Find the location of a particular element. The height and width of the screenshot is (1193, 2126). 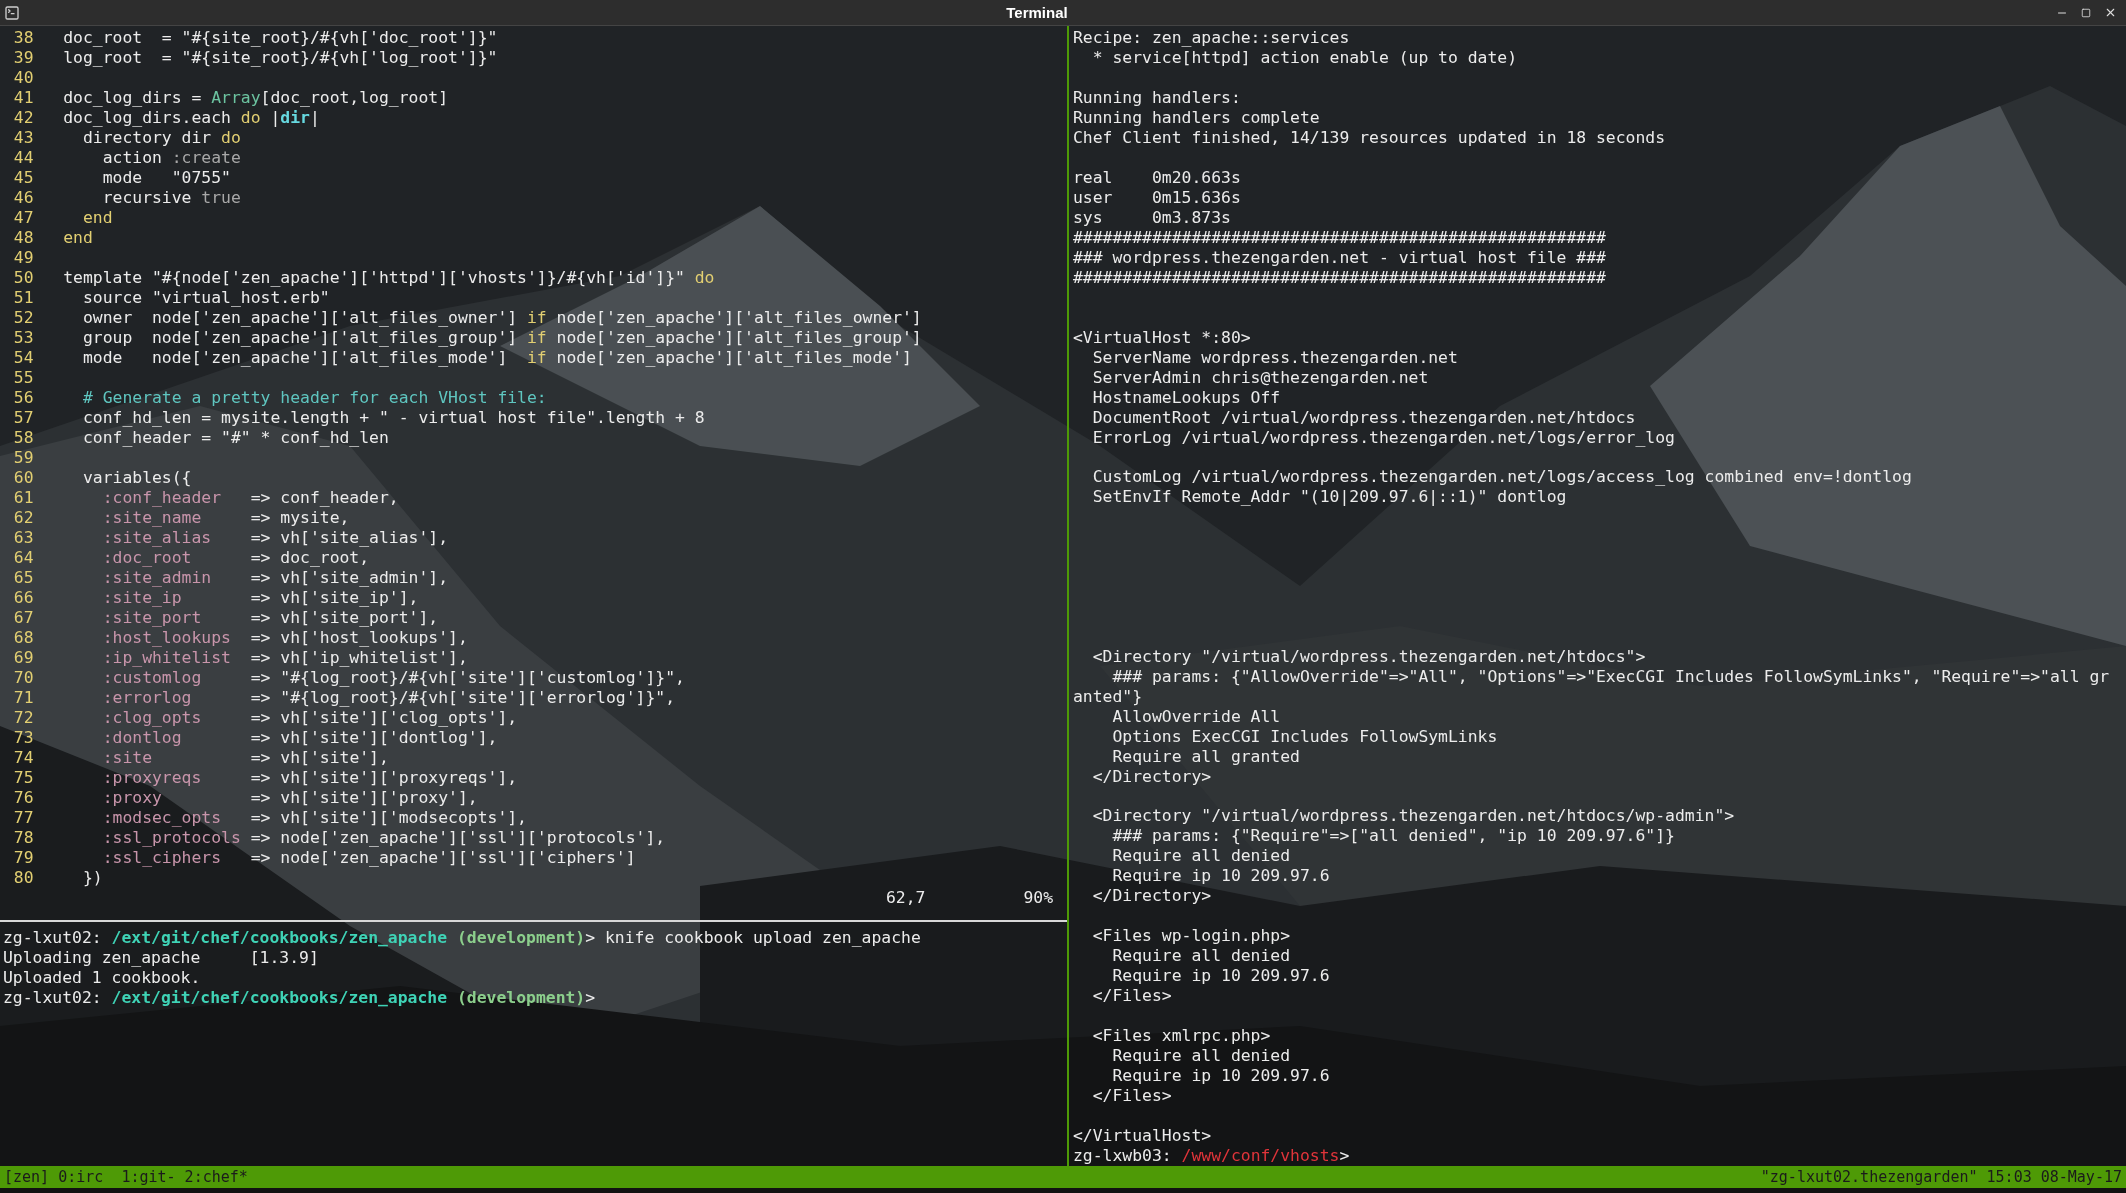

line-number: 57 is located at coordinates (23, 418).